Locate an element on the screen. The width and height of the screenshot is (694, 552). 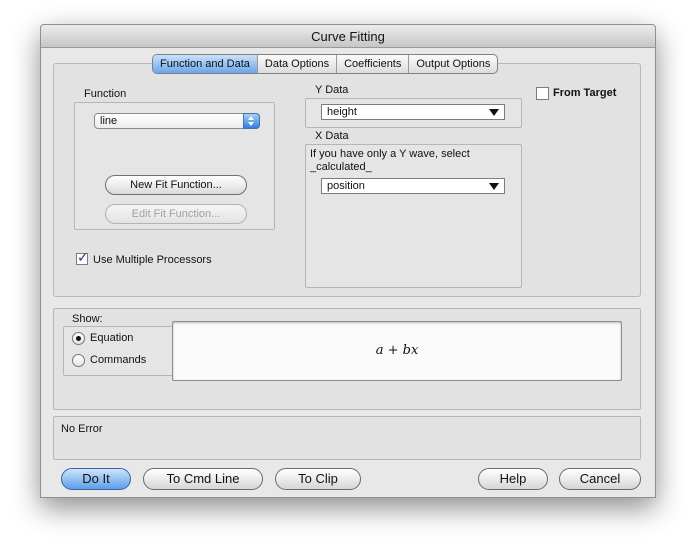
to-clip-button: To Clip is located at coordinates (318, 479).